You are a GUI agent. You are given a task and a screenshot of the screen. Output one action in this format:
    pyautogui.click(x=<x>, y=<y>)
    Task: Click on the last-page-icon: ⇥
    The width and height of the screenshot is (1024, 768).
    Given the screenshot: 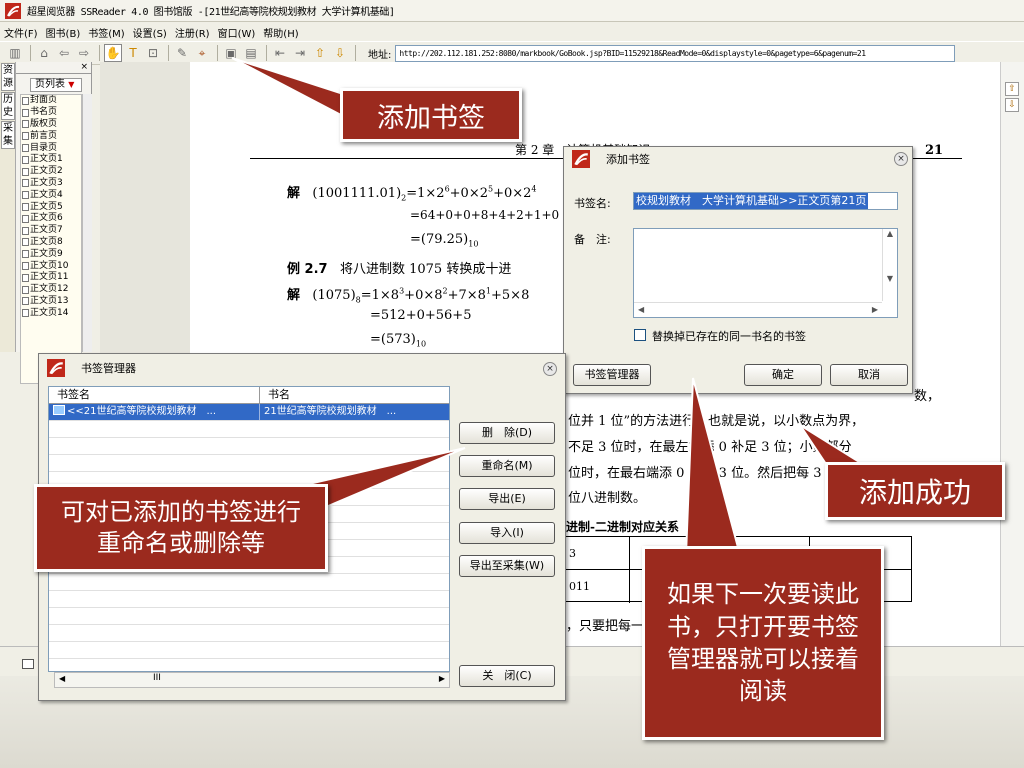 What is the action you would take?
    pyautogui.click(x=300, y=53)
    